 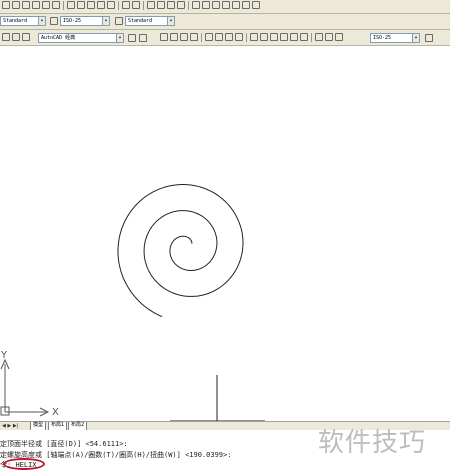 What do you see at coordinates (239, 37) in the screenshot?
I see `angular-dim-icon` at bounding box center [239, 37].